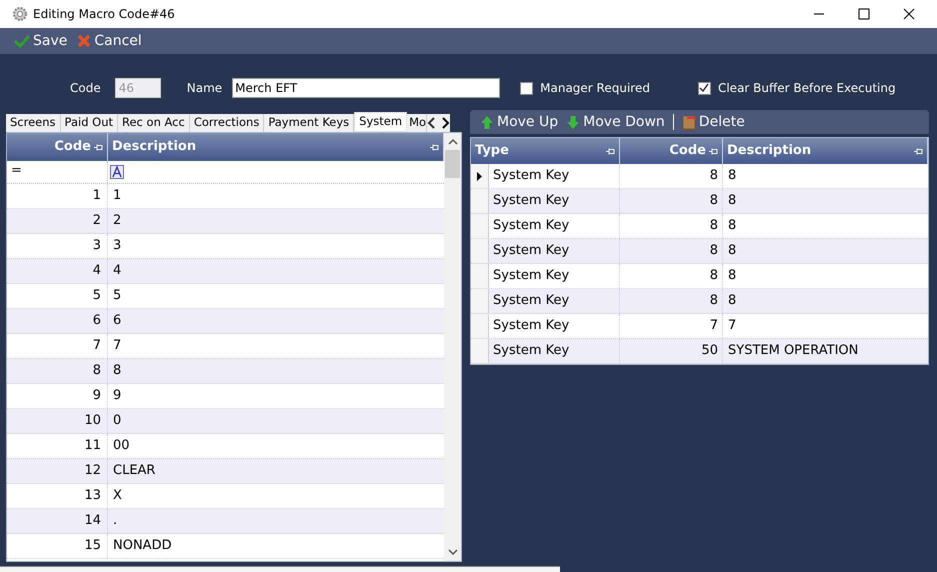  Describe the element at coordinates (117, 196) in the screenshot. I see `table-cell-text: 1` at that location.